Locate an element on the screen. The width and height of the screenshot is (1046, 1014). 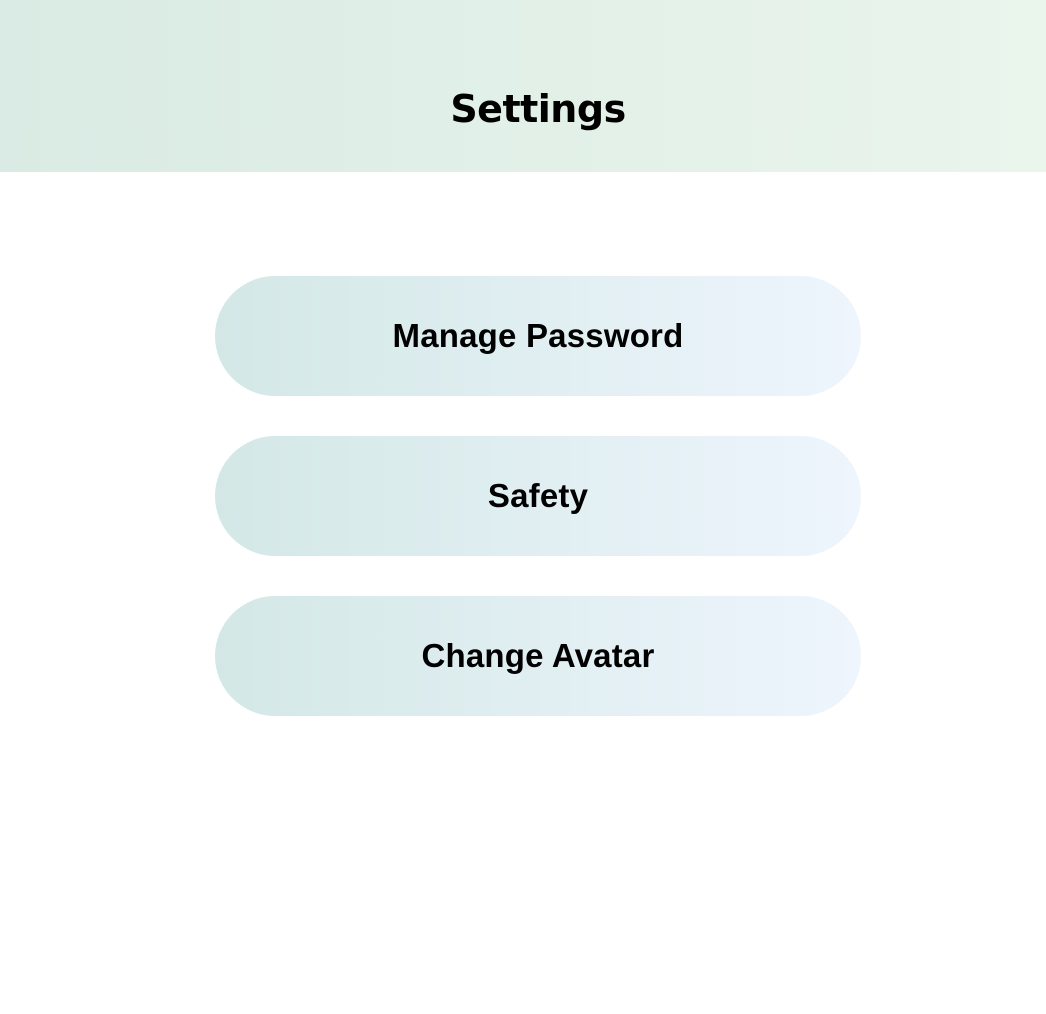
change-avatar-button: Change Avatar is located at coordinates (538, 656).